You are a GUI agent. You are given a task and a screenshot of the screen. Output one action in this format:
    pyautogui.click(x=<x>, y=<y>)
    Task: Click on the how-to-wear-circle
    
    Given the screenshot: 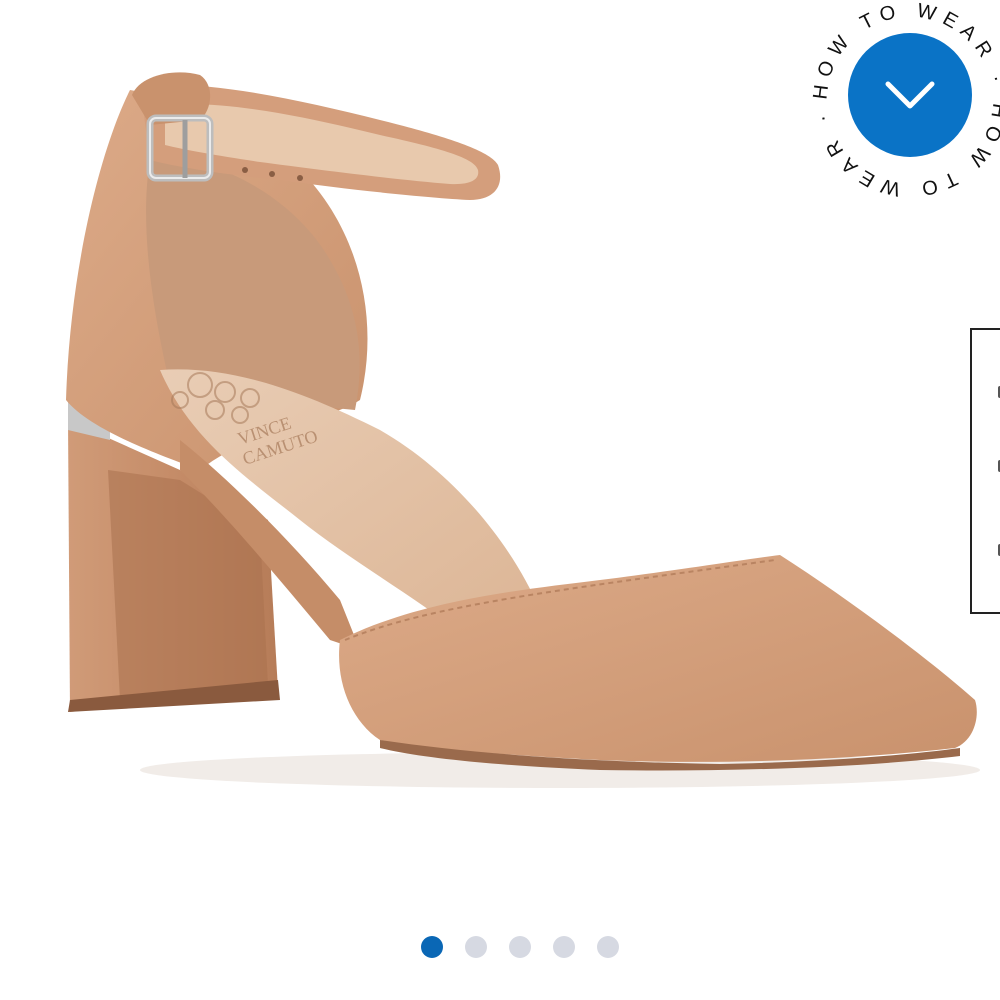 What is the action you would take?
    pyautogui.click(x=910, y=95)
    